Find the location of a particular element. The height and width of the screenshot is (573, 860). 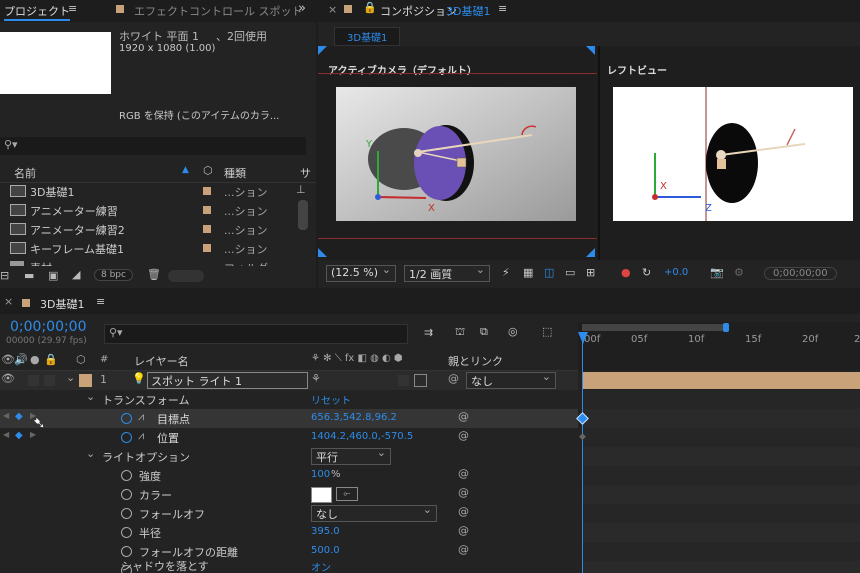

property-row-falloff: フォールオフ なし @ is located at coordinates (289, 513).